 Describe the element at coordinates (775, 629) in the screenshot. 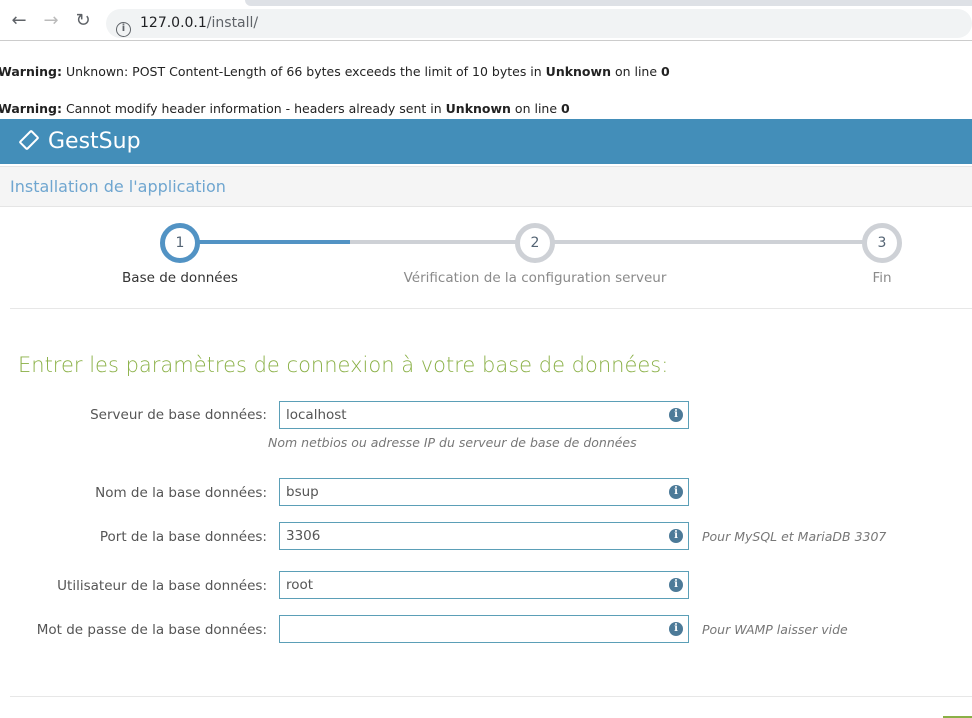

I see `db-password-note: Pour WAMP laisser vide` at that location.